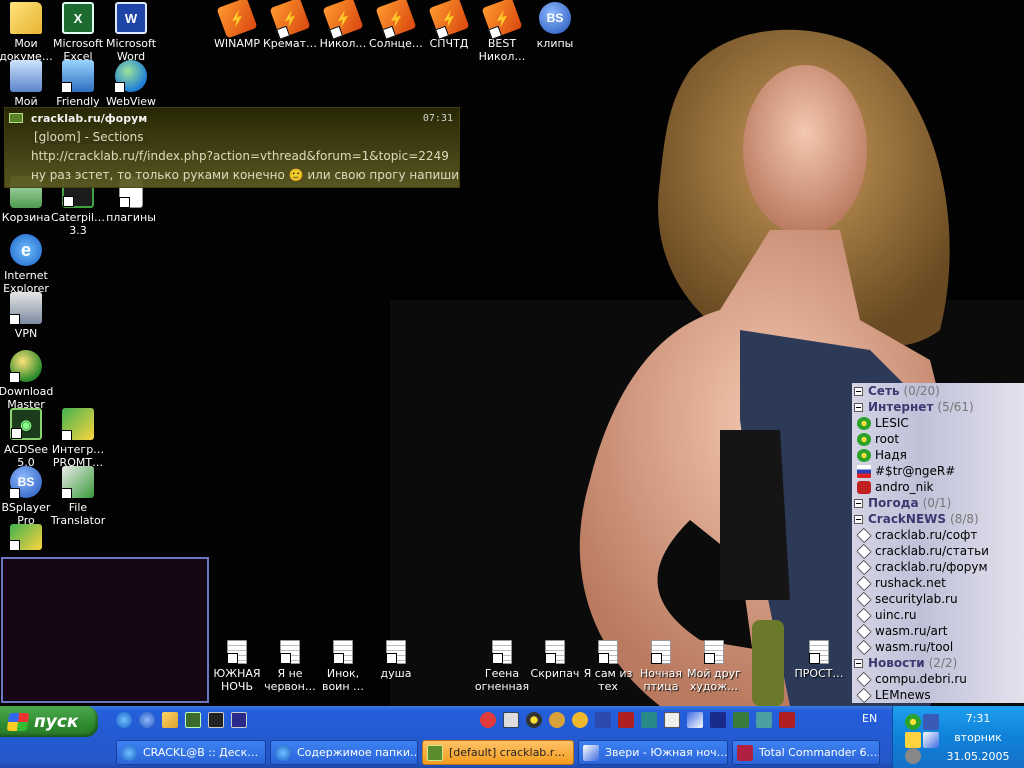  Describe the element at coordinates (27, 538) in the screenshot. I see `desktop-icon-app-shortcut` at that location.